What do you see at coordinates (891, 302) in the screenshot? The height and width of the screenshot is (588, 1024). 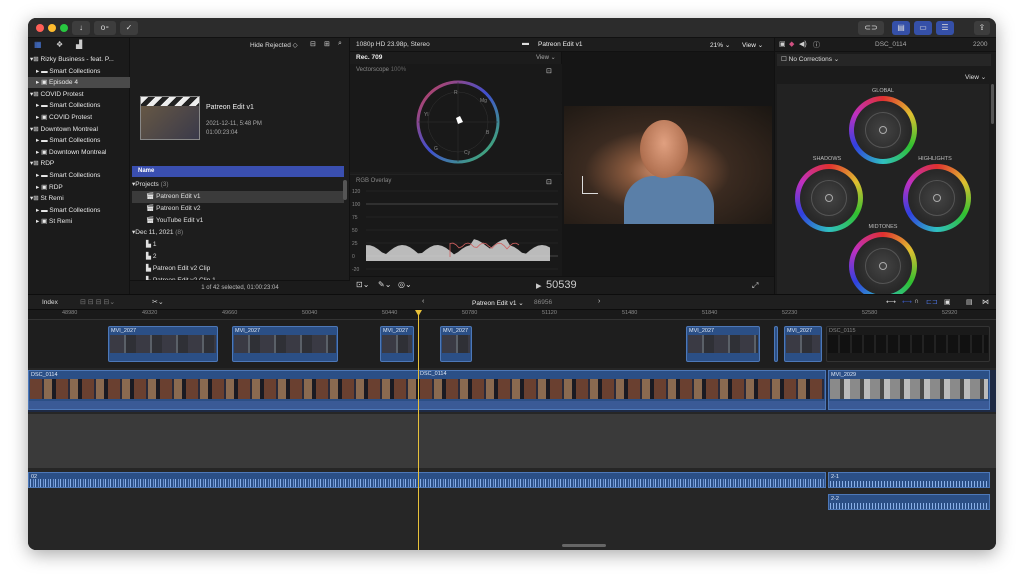 I see `skimming-icon: ⟷` at bounding box center [891, 302].